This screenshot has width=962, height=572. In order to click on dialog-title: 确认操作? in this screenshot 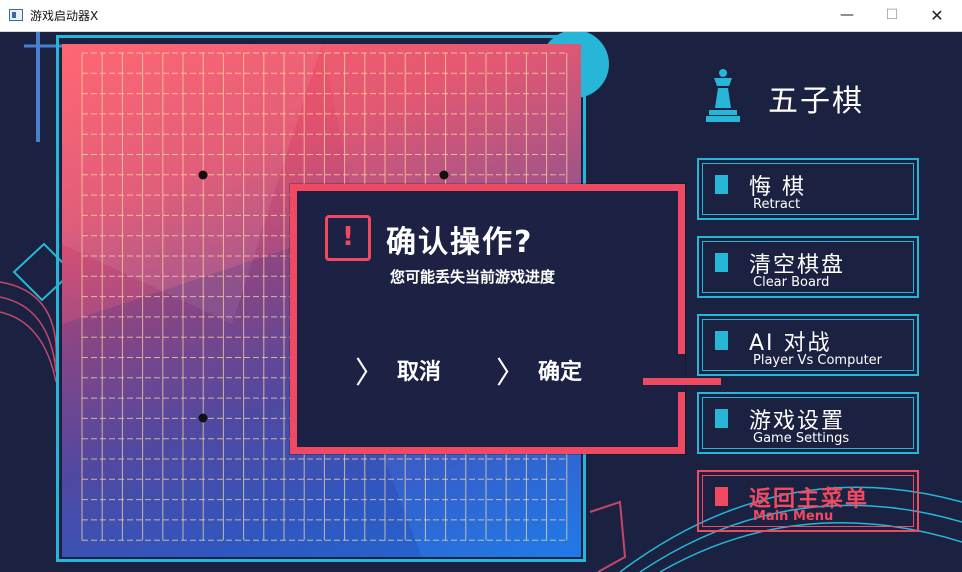, I will do `click(460, 242)`.